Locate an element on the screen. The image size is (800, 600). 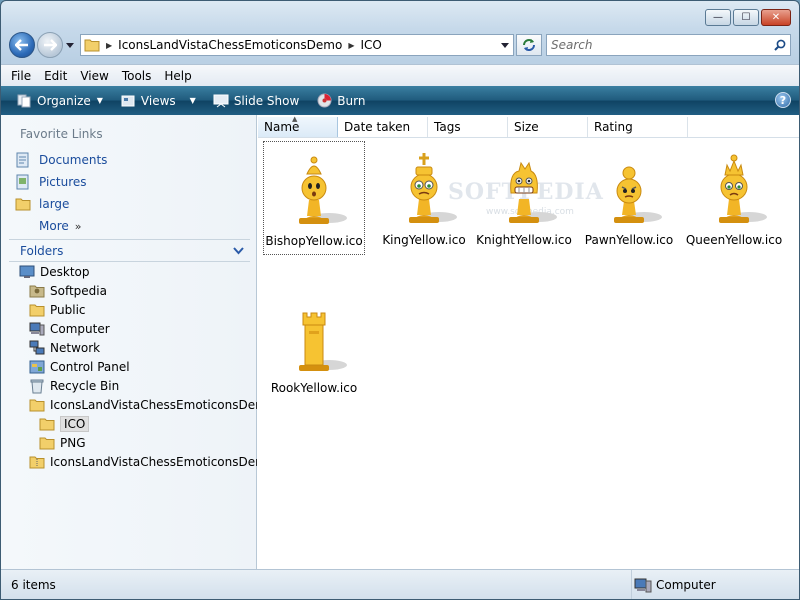
tree-item-demo-folder: IconsLandVistaChessEmoticonsDemo is located at coordinates (129, 404).